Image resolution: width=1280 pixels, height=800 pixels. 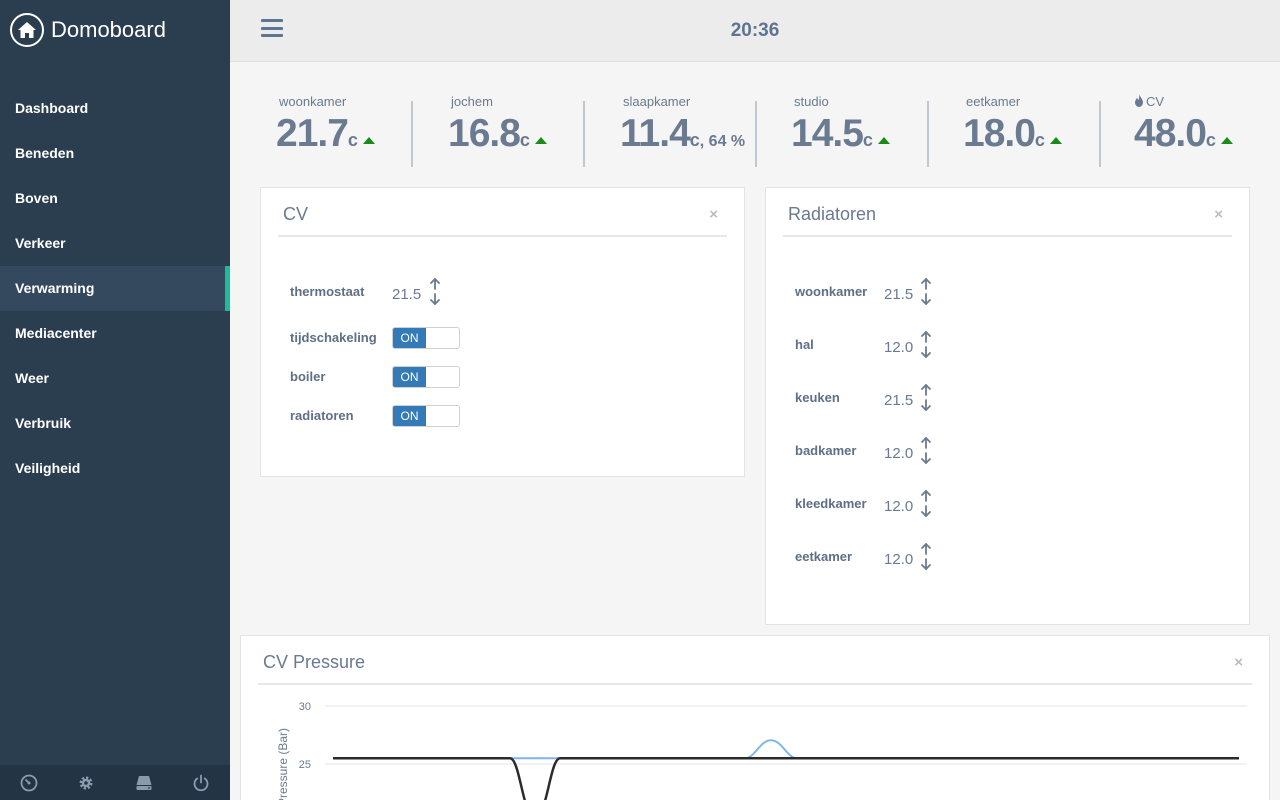 I want to click on panel-title: CV Pressure, so click(x=314, y=662).